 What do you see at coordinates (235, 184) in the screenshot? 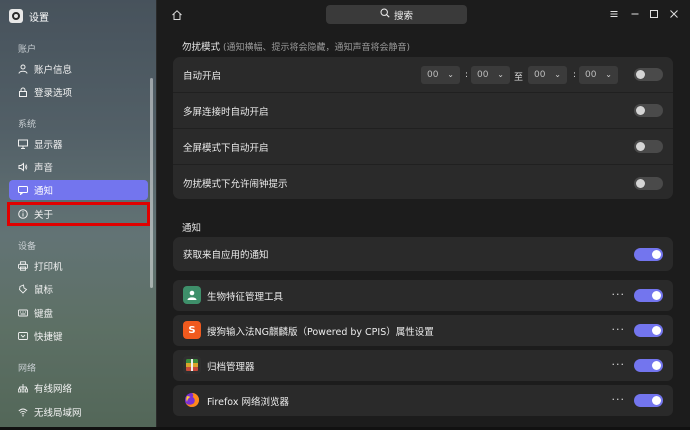
I see `row-label: 勿扰模式下允许闹钟提示` at bounding box center [235, 184].